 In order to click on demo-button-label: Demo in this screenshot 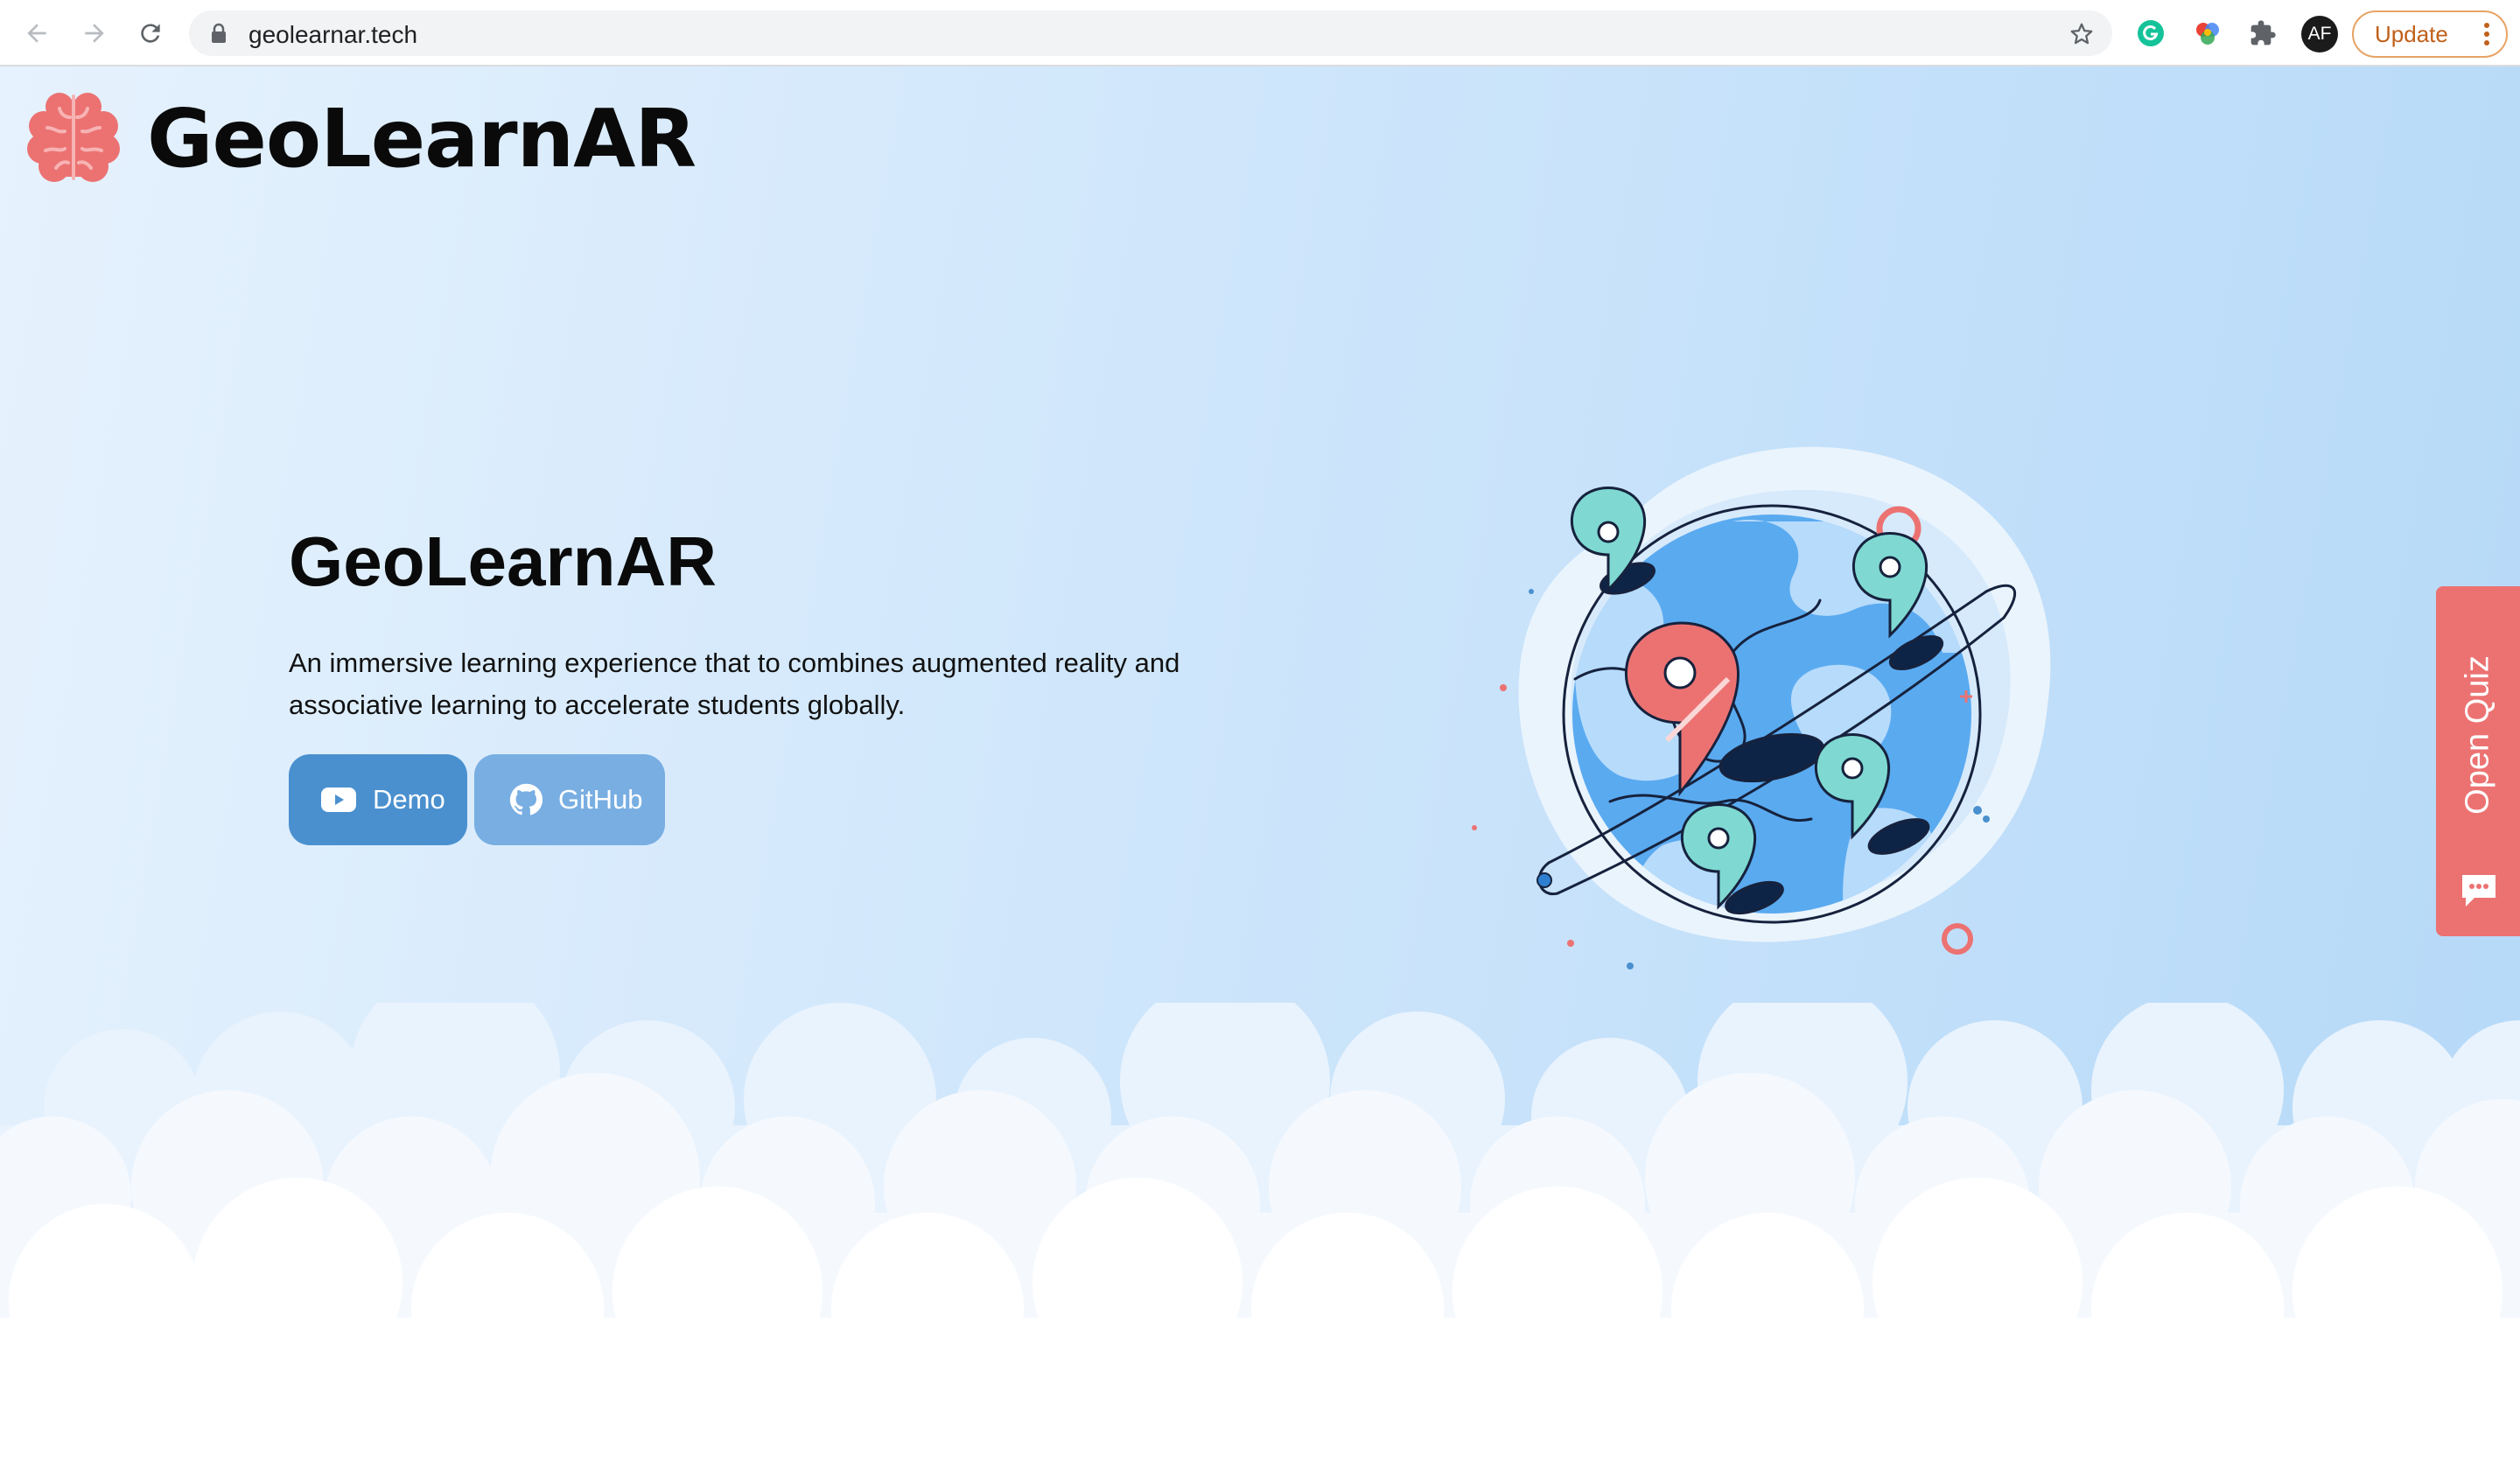, I will do `click(409, 799)`.